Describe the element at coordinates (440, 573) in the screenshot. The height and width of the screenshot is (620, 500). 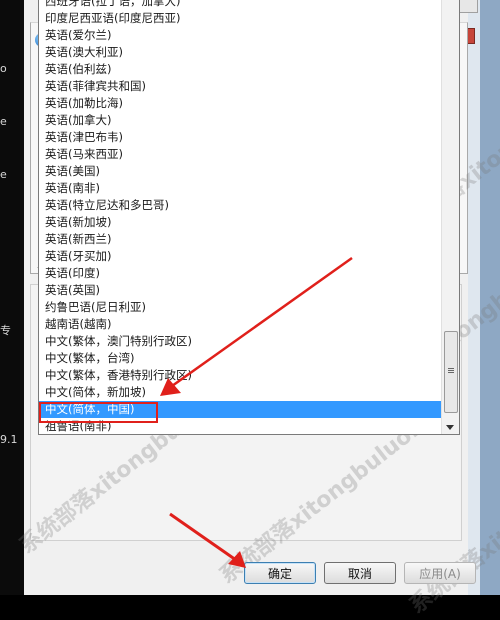
I see `apply-button: 应用(A)` at that location.